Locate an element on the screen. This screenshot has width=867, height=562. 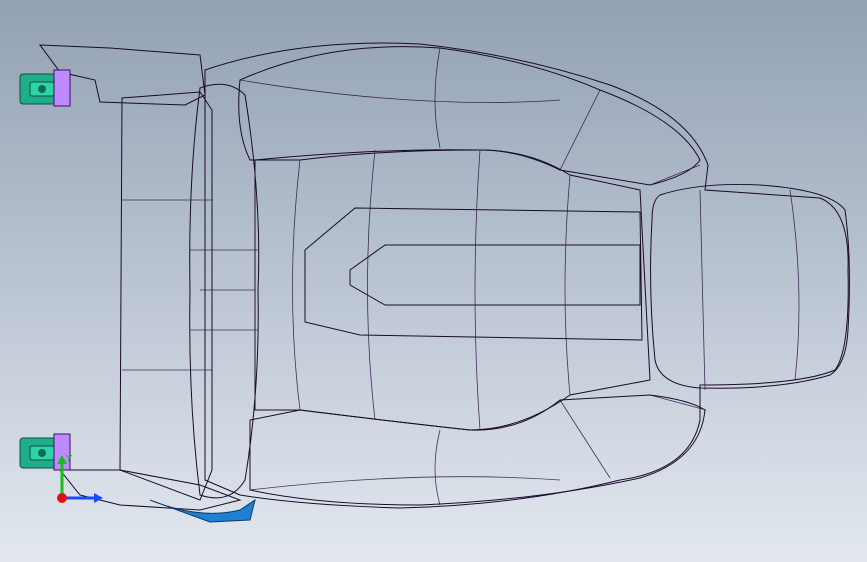
top-side-bolster is located at coordinates (469, 116).